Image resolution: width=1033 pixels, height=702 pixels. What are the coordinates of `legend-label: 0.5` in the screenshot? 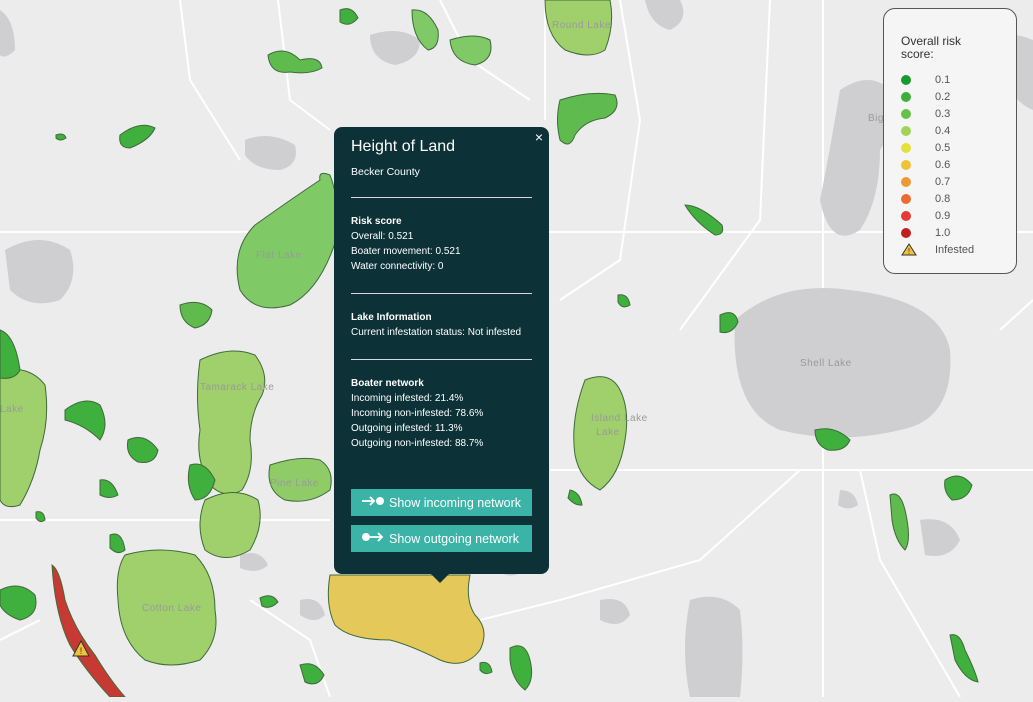 It's located at (943, 147).